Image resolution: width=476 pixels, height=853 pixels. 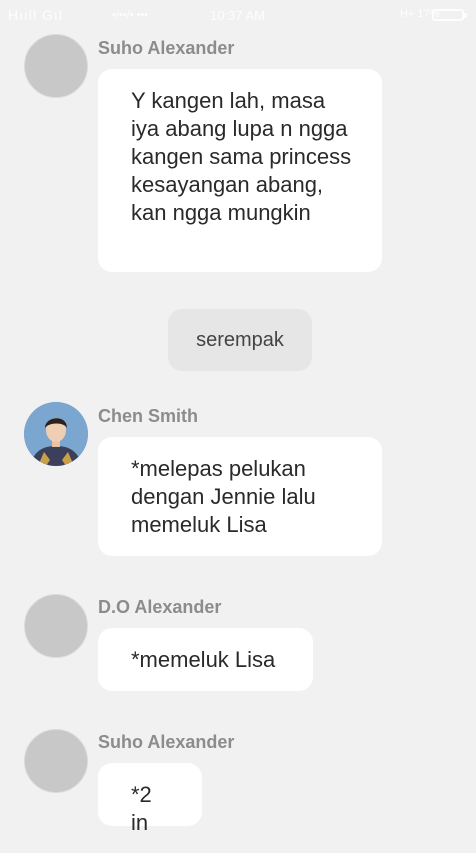 I want to click on status-bar: Hııll Gıl •/••/• ••• 10:37 AM H+ 17%, so click(x=238, y=15).